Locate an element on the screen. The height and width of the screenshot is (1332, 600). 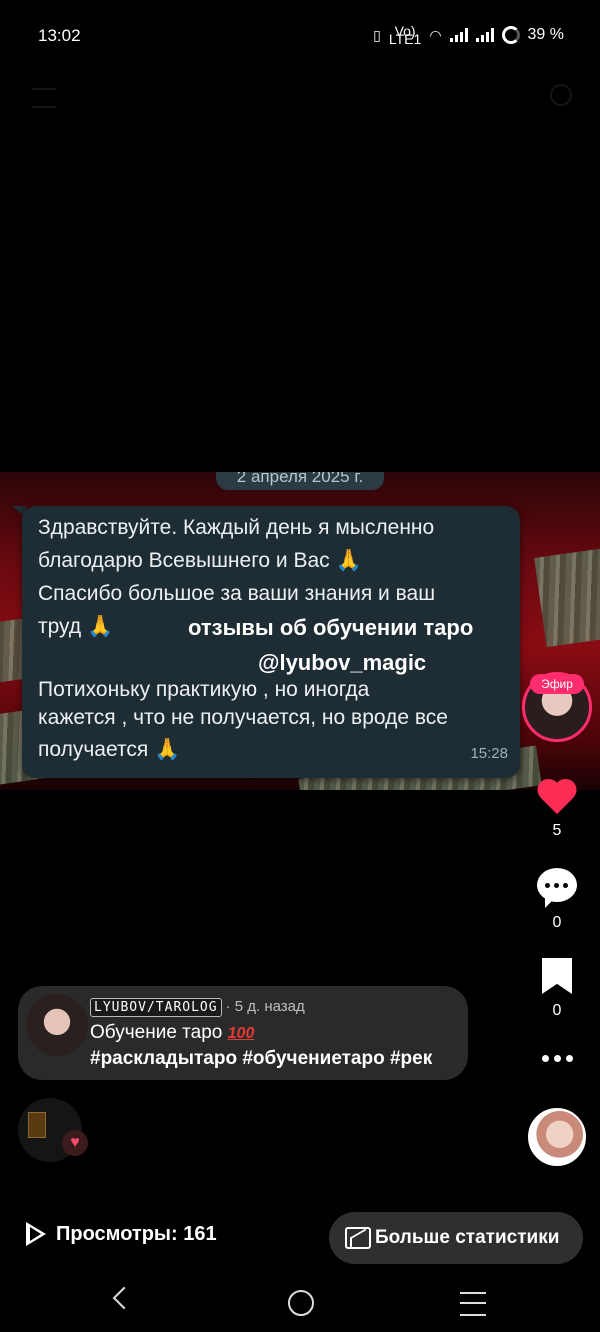
search-icon is located at coordinates (561, 95).